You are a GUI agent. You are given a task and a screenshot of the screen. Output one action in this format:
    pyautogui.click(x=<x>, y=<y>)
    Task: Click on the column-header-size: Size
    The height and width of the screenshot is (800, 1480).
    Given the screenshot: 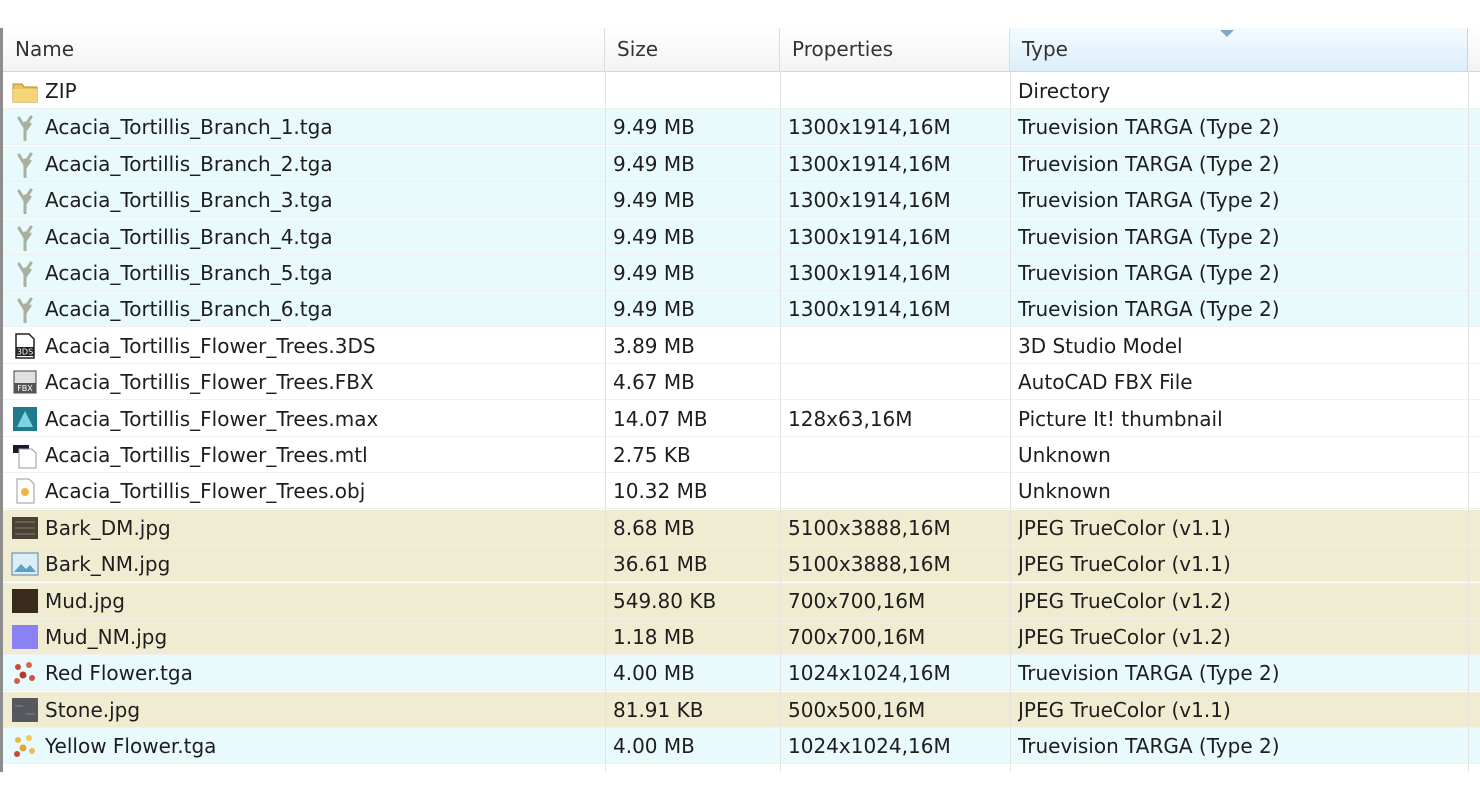 What is the action you would take?
    pyautogui.click(x=692, y=49)
    